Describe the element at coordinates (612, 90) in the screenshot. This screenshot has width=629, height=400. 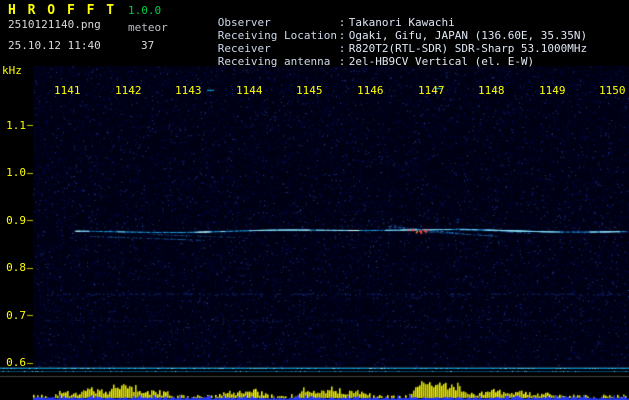
I see `x-time-label: 1150` at that location.